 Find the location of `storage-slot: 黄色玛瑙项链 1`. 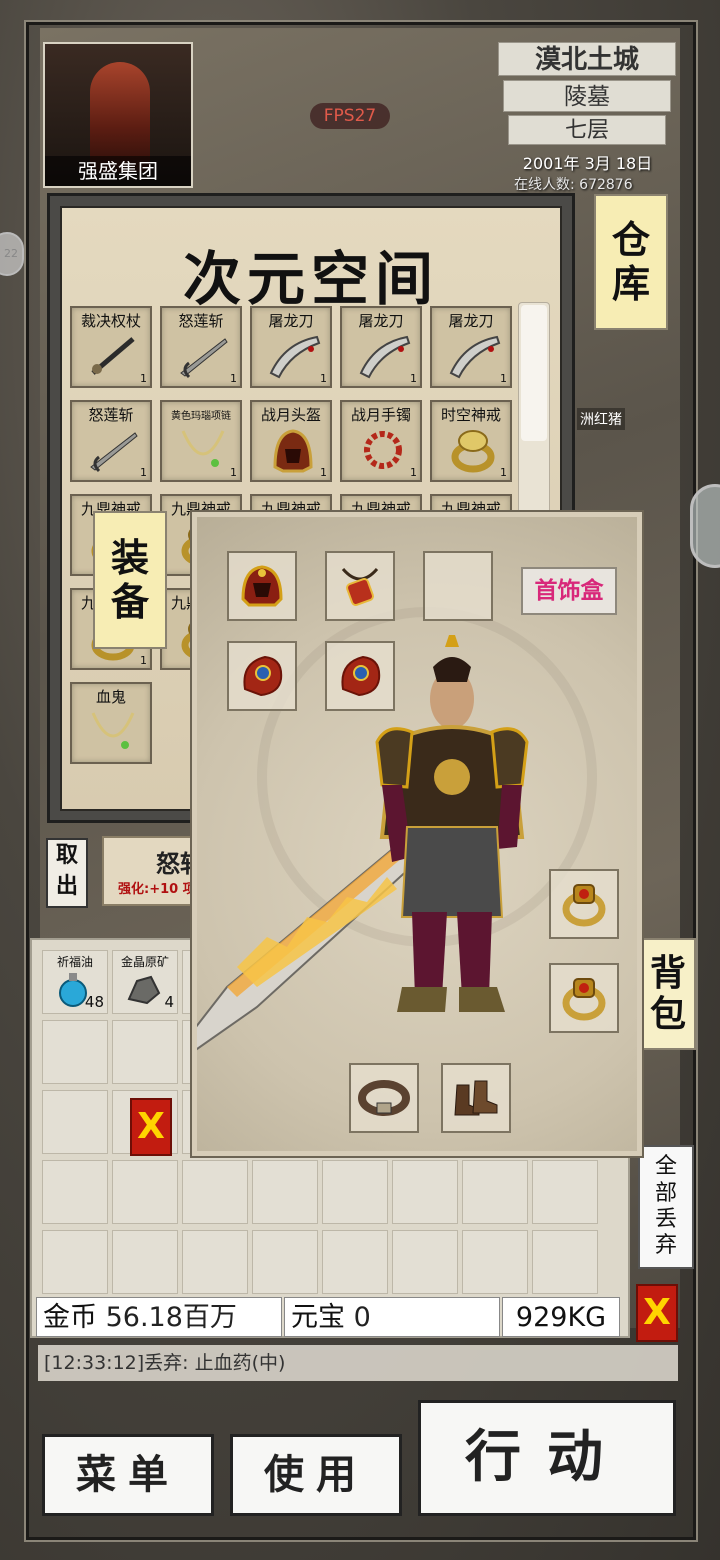

storage-slot: 黄色玛瑙项链 1 is located at coordinates (201, 441).